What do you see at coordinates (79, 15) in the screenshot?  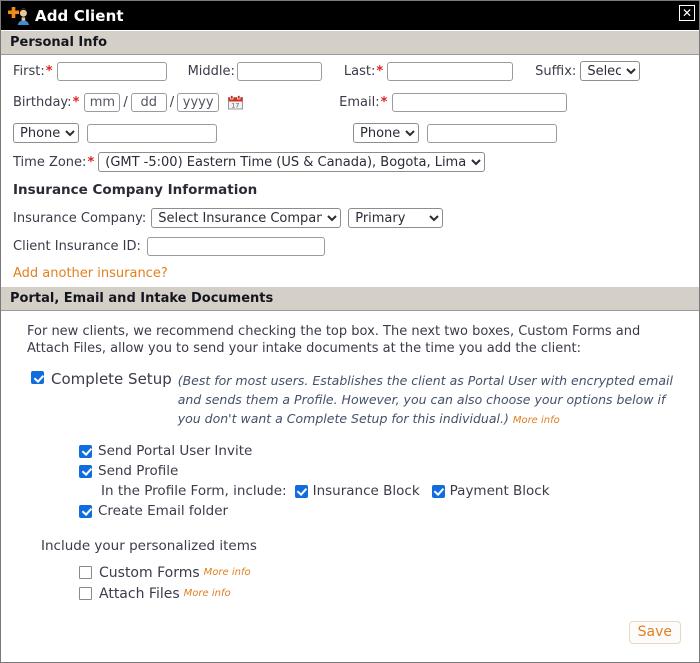 I see `window-title: Add Client` at bounding box center [79, 15].